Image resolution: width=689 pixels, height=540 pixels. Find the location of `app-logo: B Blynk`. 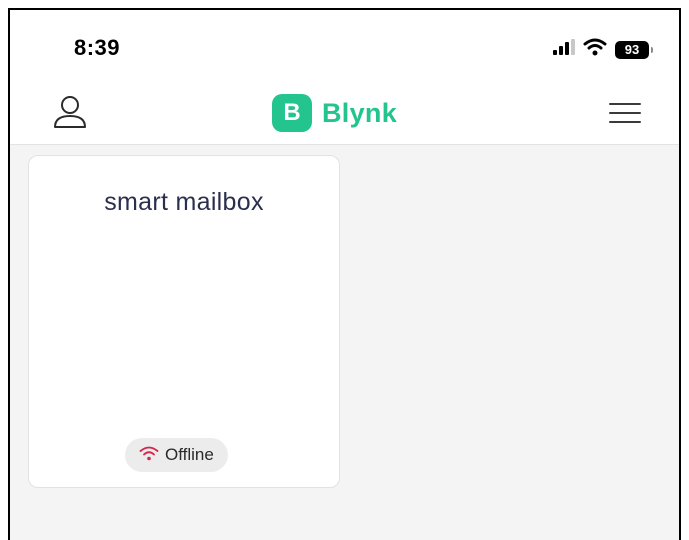

app-logo: B Blynk is located at coordinates (334, 113).